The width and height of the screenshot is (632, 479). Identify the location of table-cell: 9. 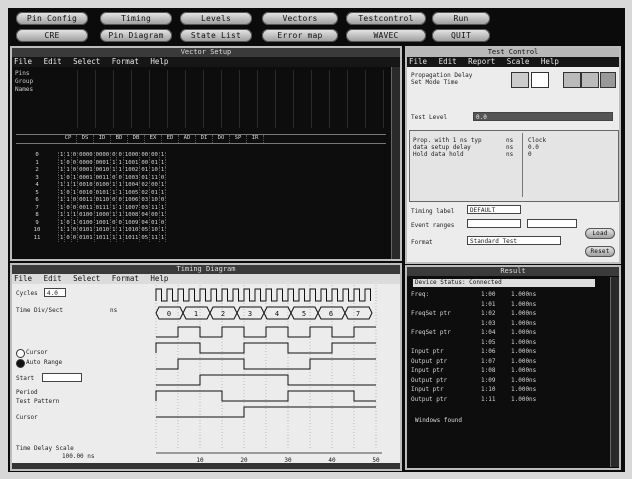
(37, 223).